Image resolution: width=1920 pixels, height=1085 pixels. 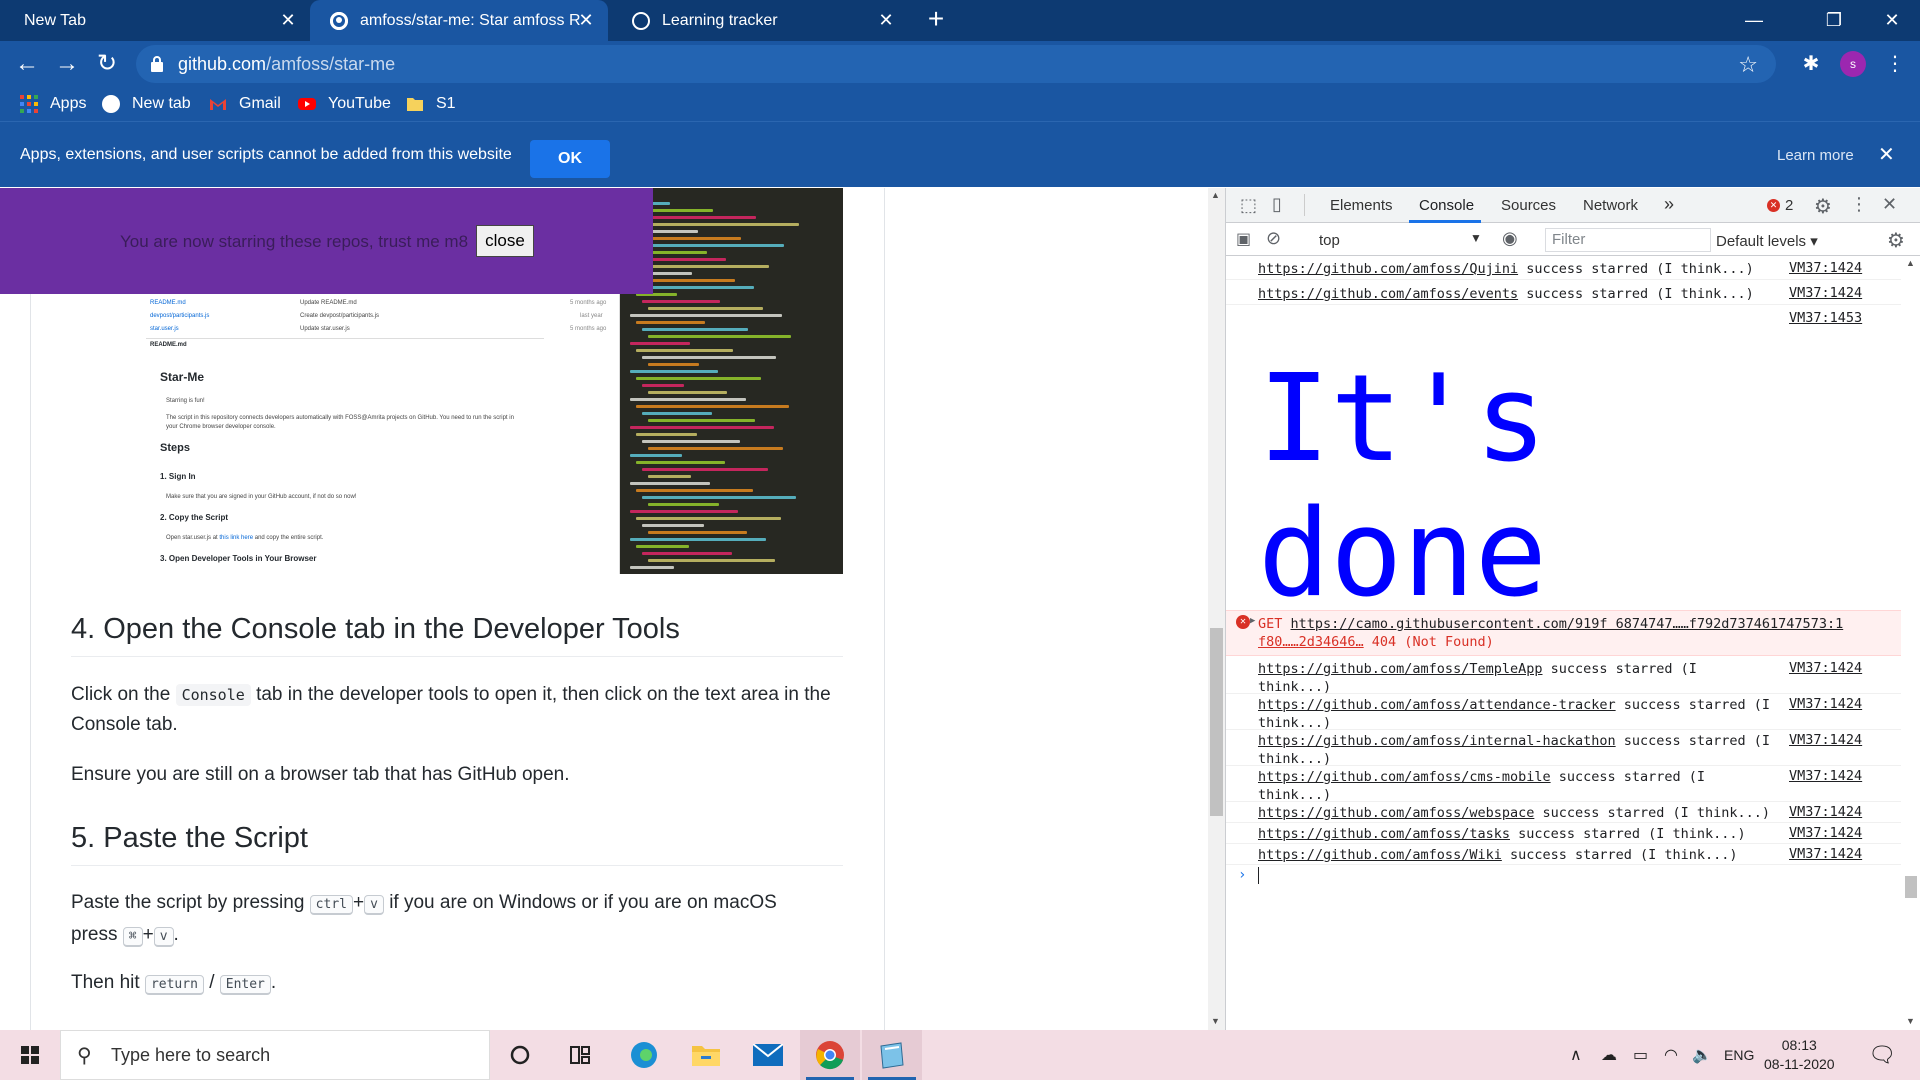 I want to click on devtools-tab-sources: Sources, so click(x=1528, y=205).